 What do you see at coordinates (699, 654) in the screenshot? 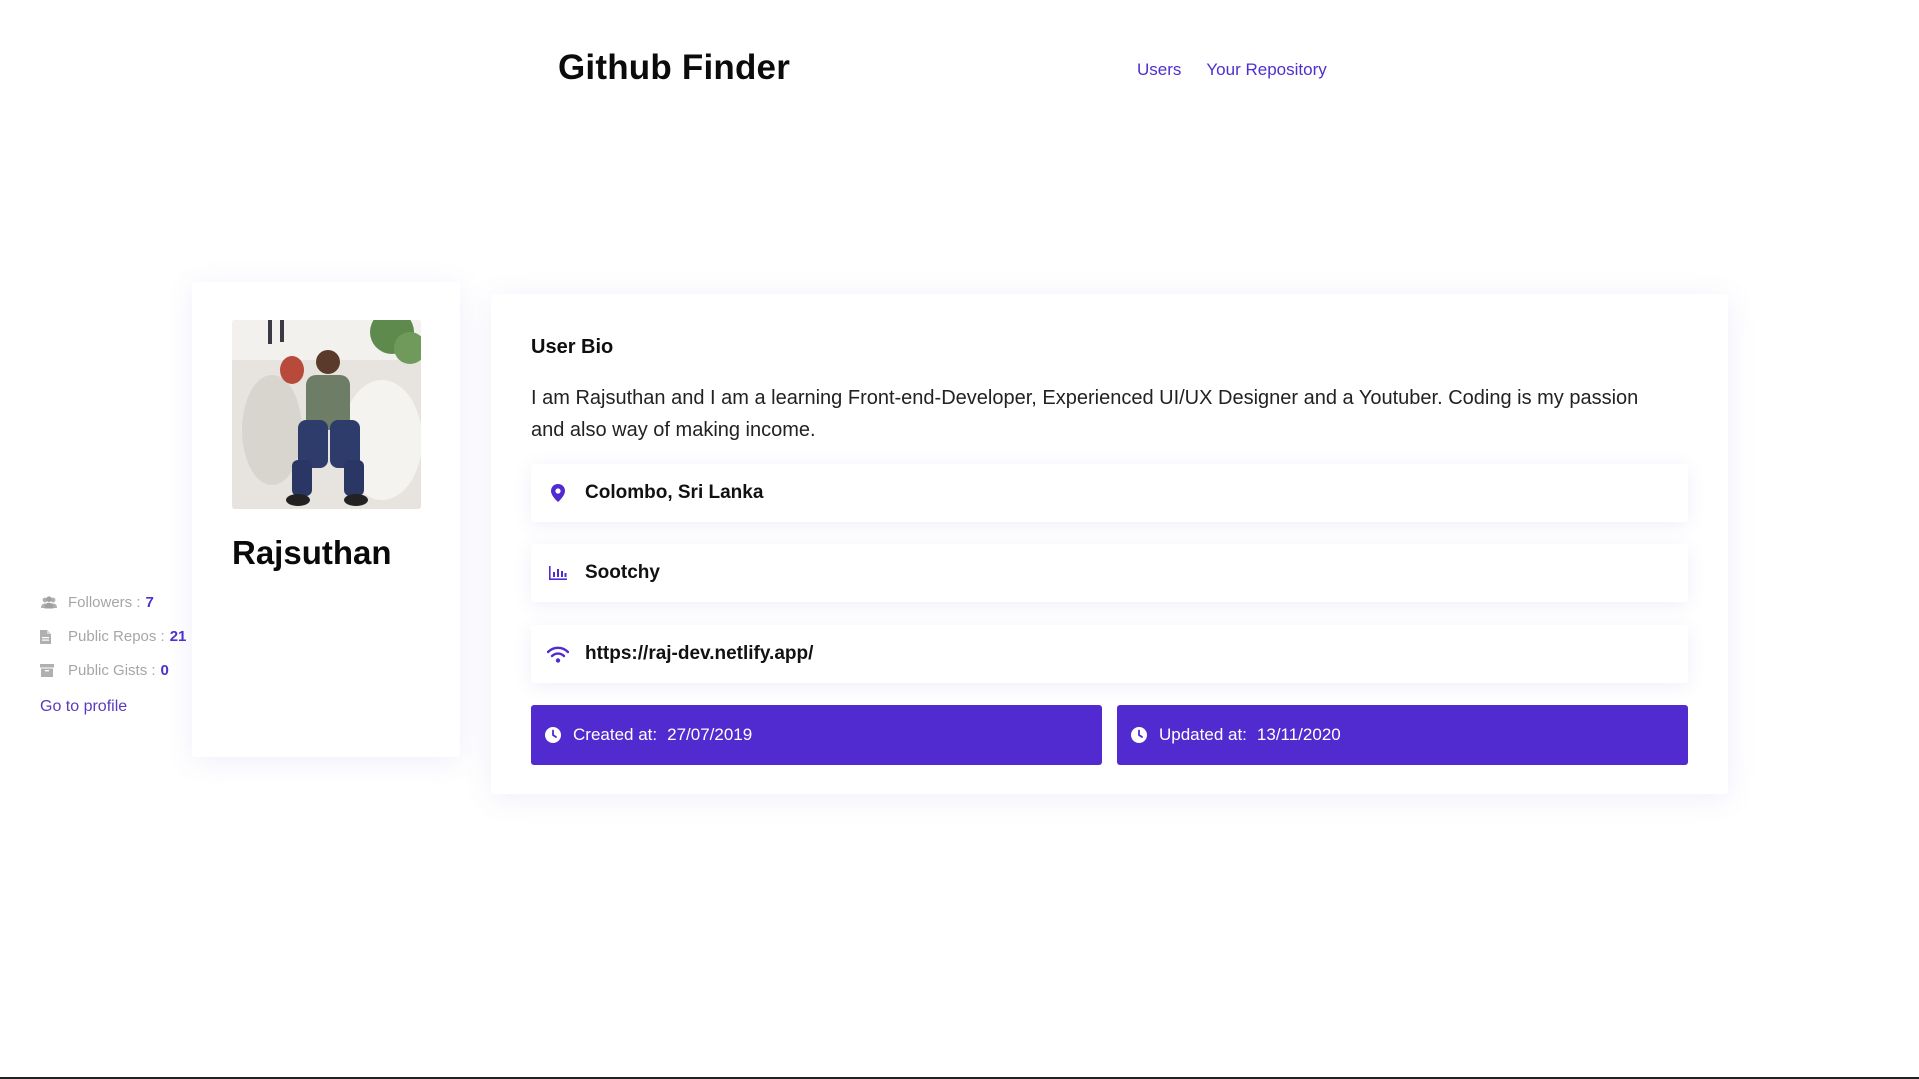
I see `blog-link: https://raj-dev.netlify.app/` at bounding box center [699, 654].